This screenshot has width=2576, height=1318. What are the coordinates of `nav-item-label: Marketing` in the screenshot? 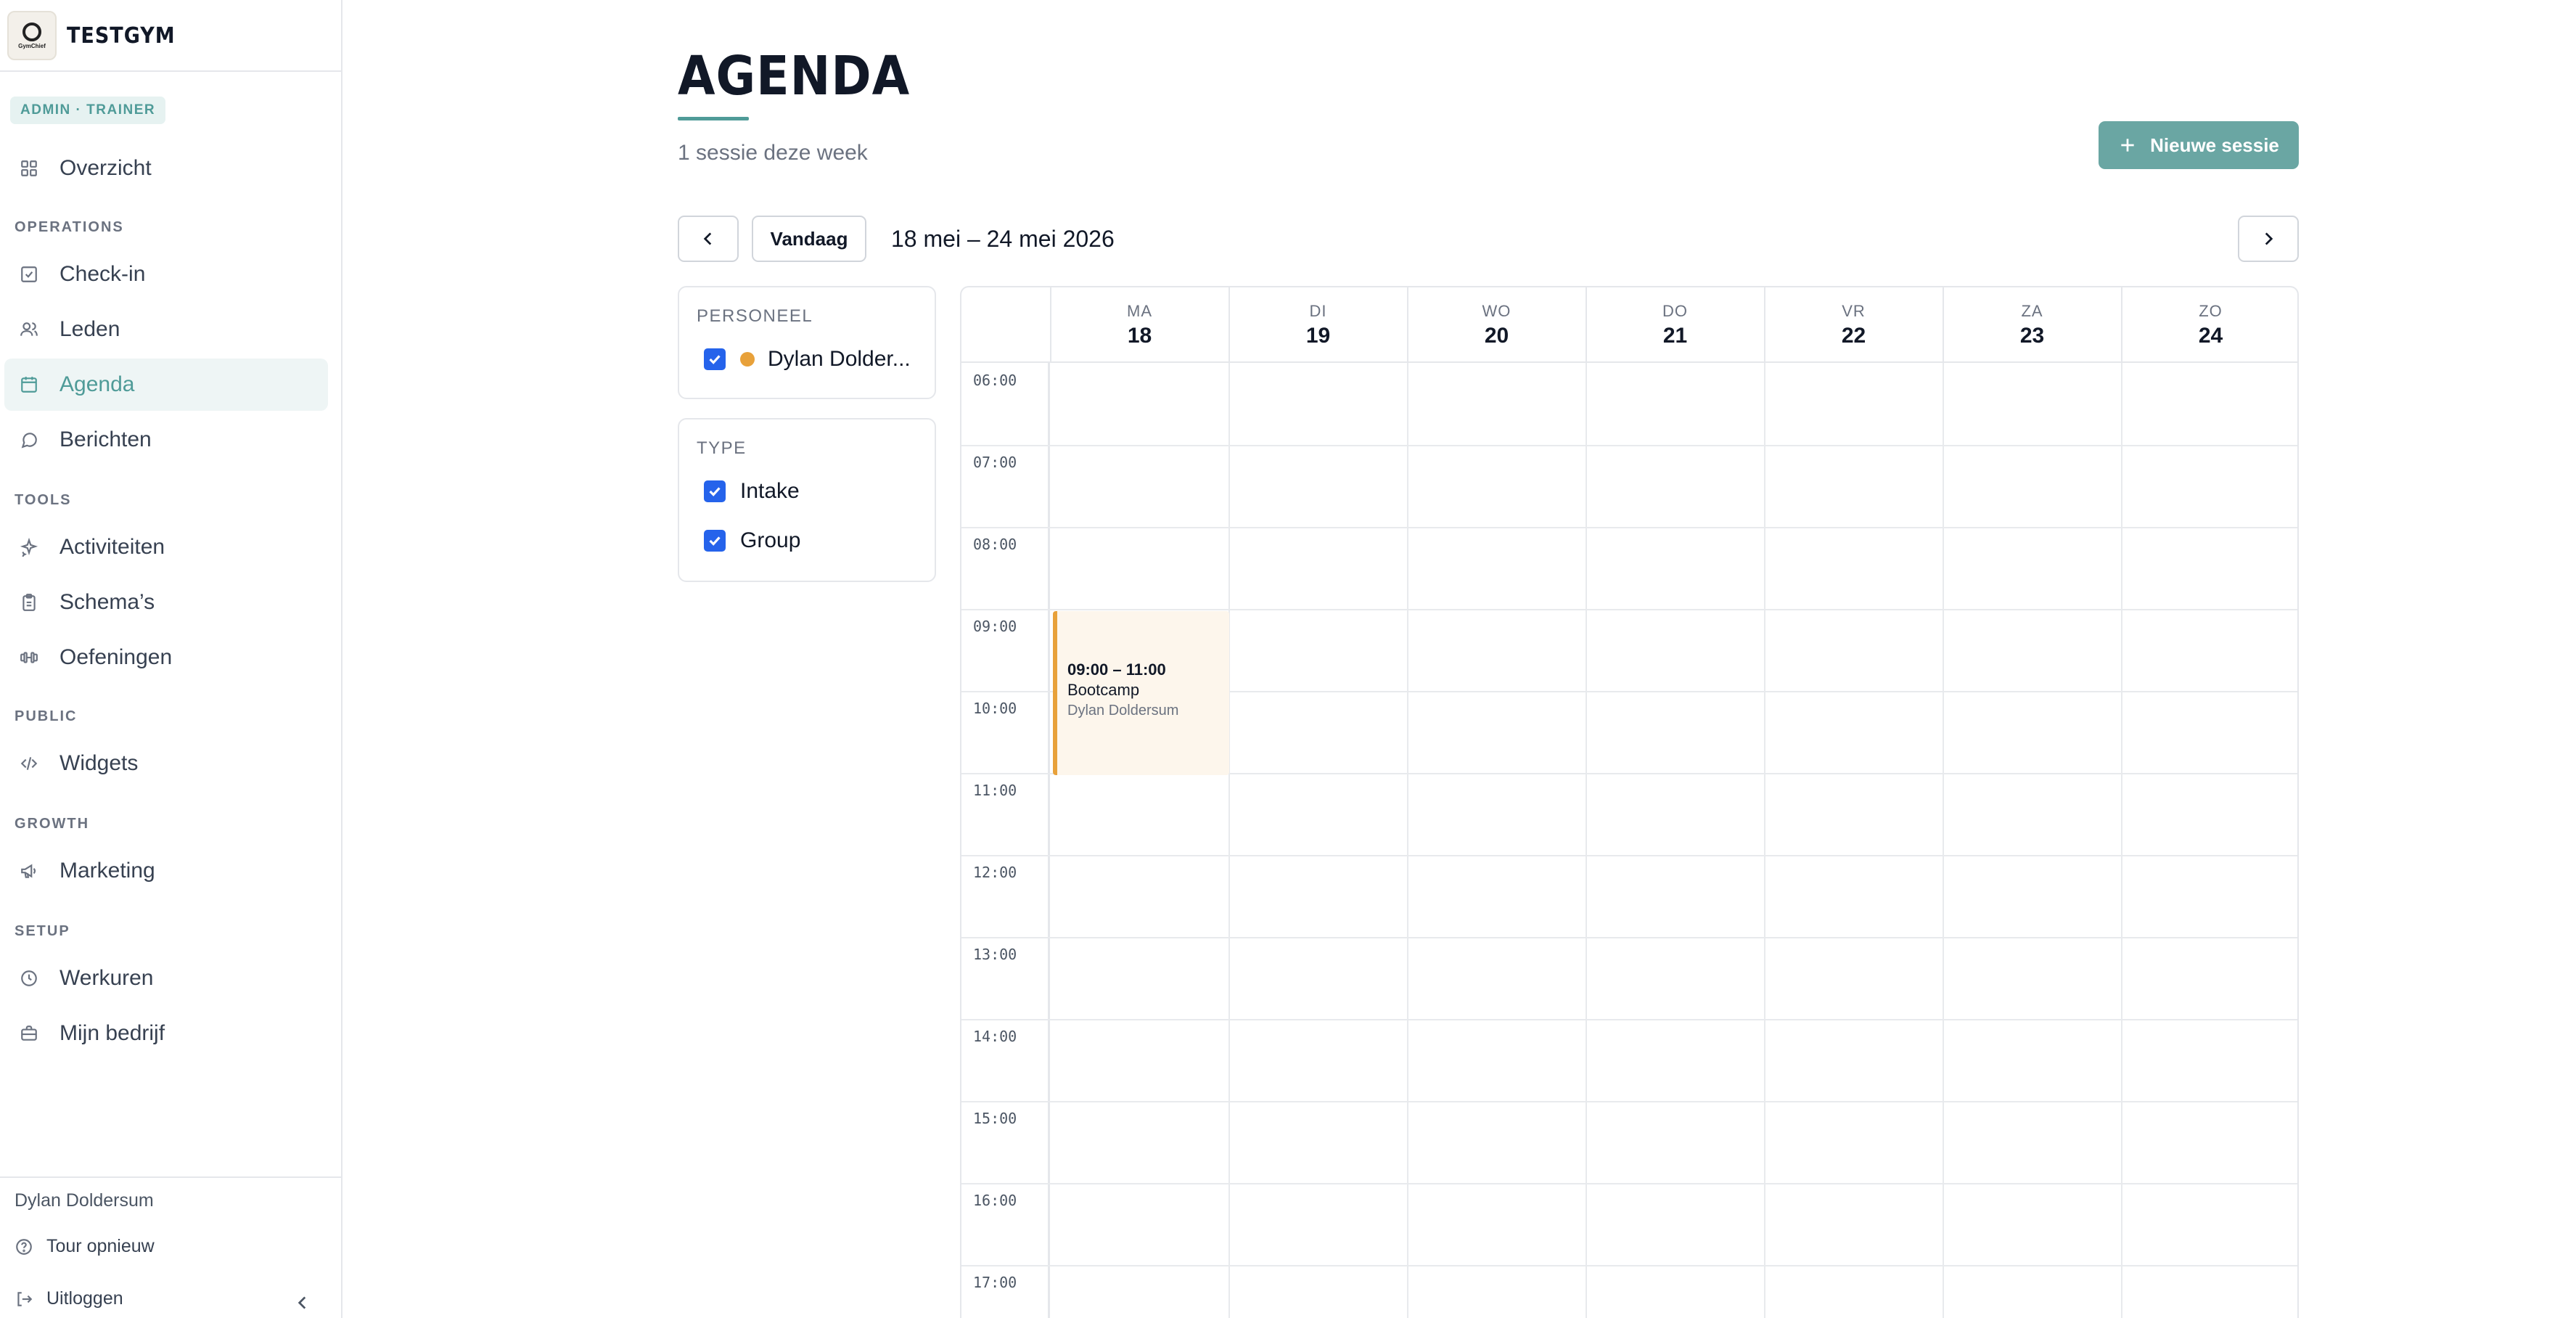 It's located at (107, 871).